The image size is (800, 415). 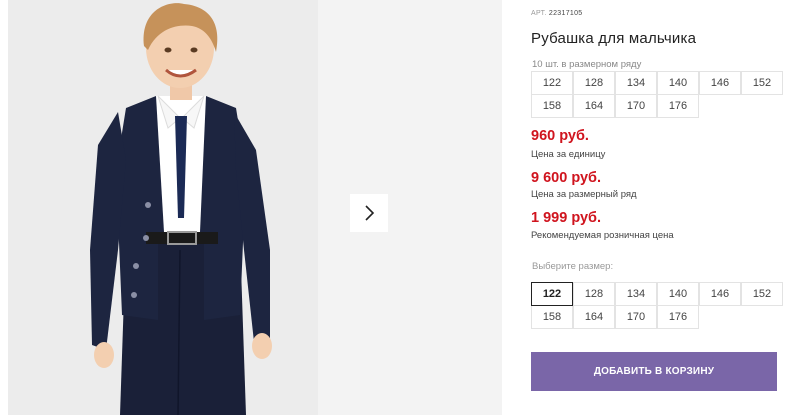 What do you see at coordinates (552, 317) in the screenshot?
I see `size-option-158: 158` at bounding box center [552, 317].